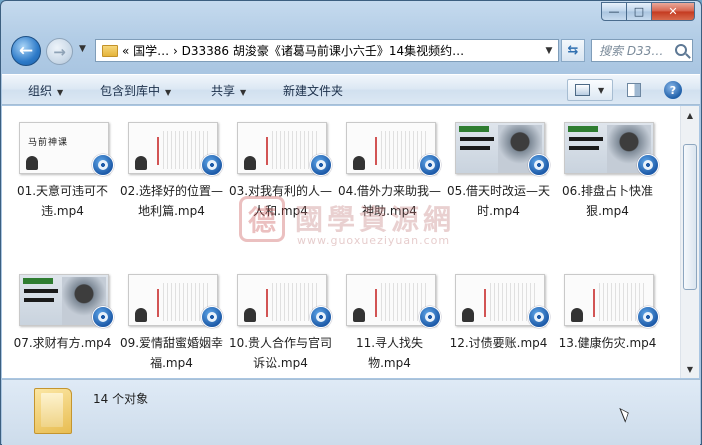 This screenshot has width=702, height=445. Describe the element at coordinates (389, 353) in the screenshot. I see `file-name: 11.寻人找失物.mp4` at that location.